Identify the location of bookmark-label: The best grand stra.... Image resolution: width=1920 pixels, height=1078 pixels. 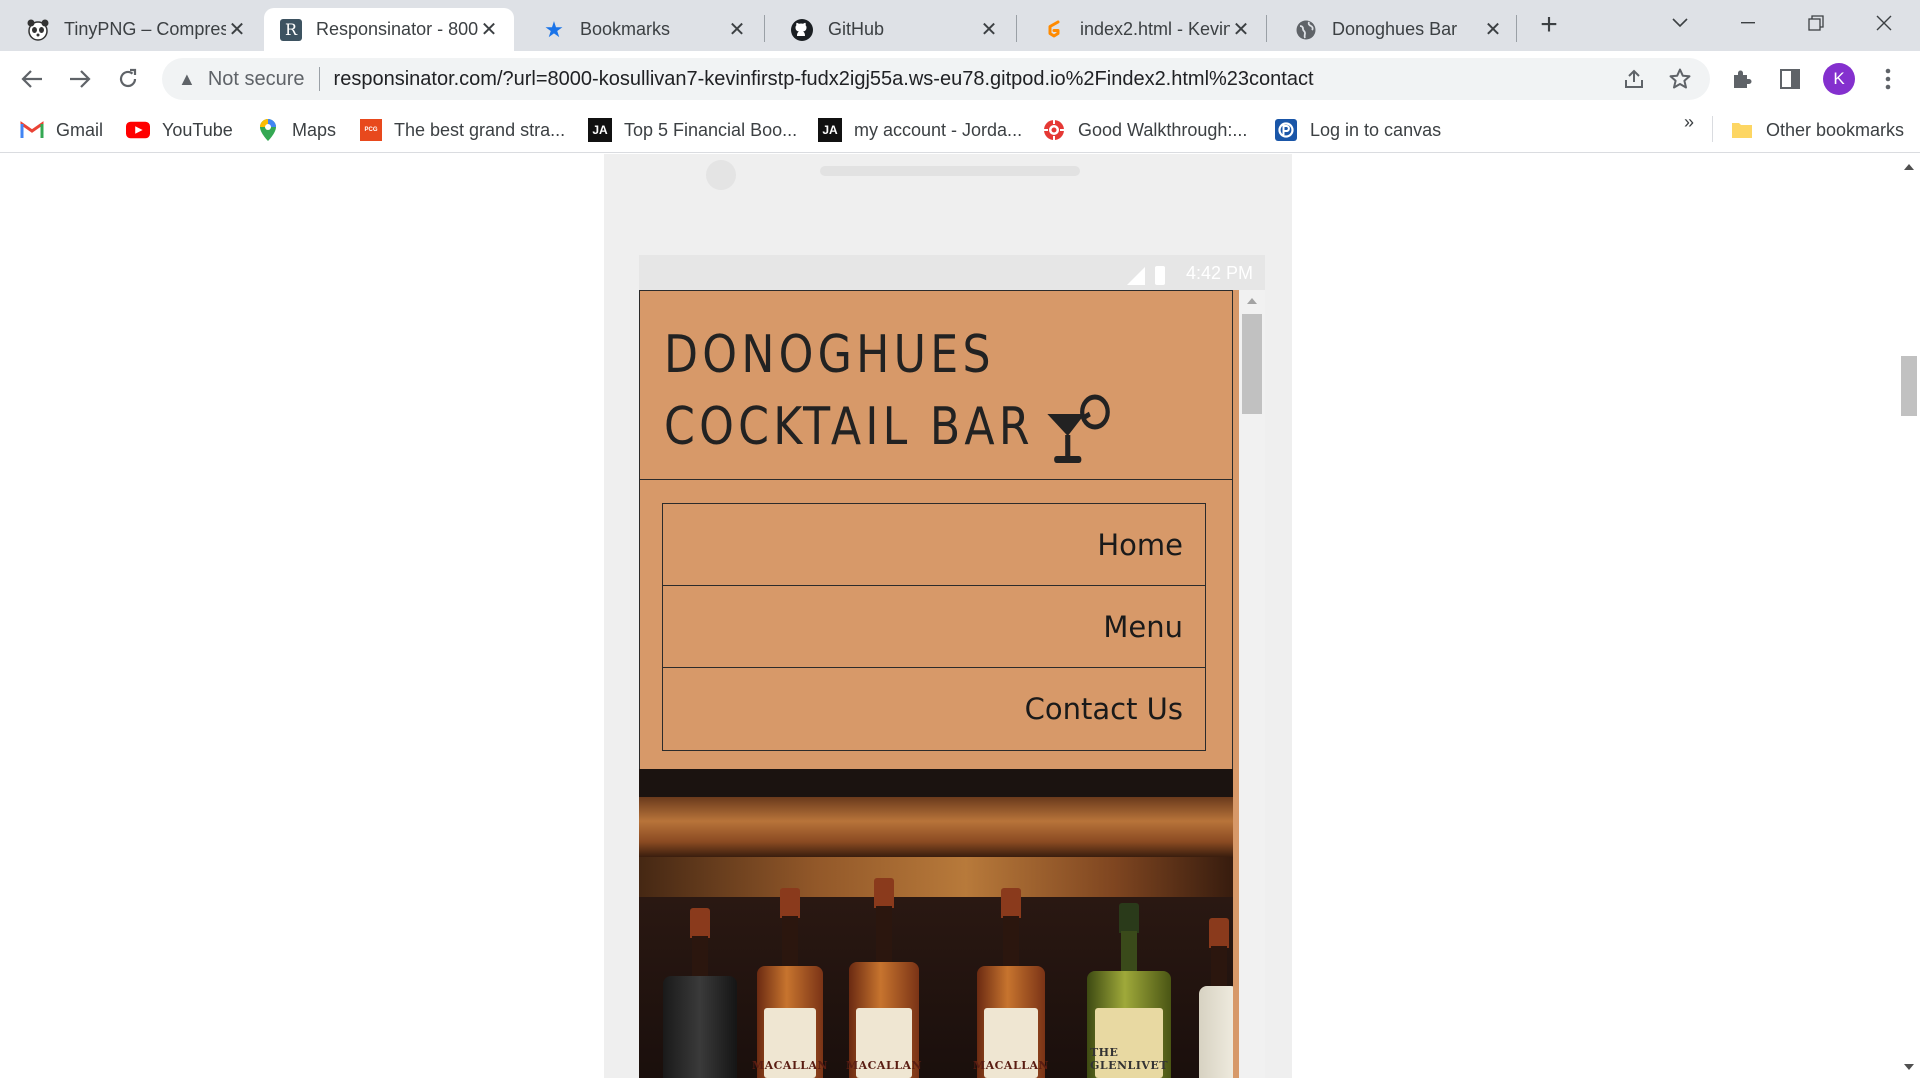
(480, 129).